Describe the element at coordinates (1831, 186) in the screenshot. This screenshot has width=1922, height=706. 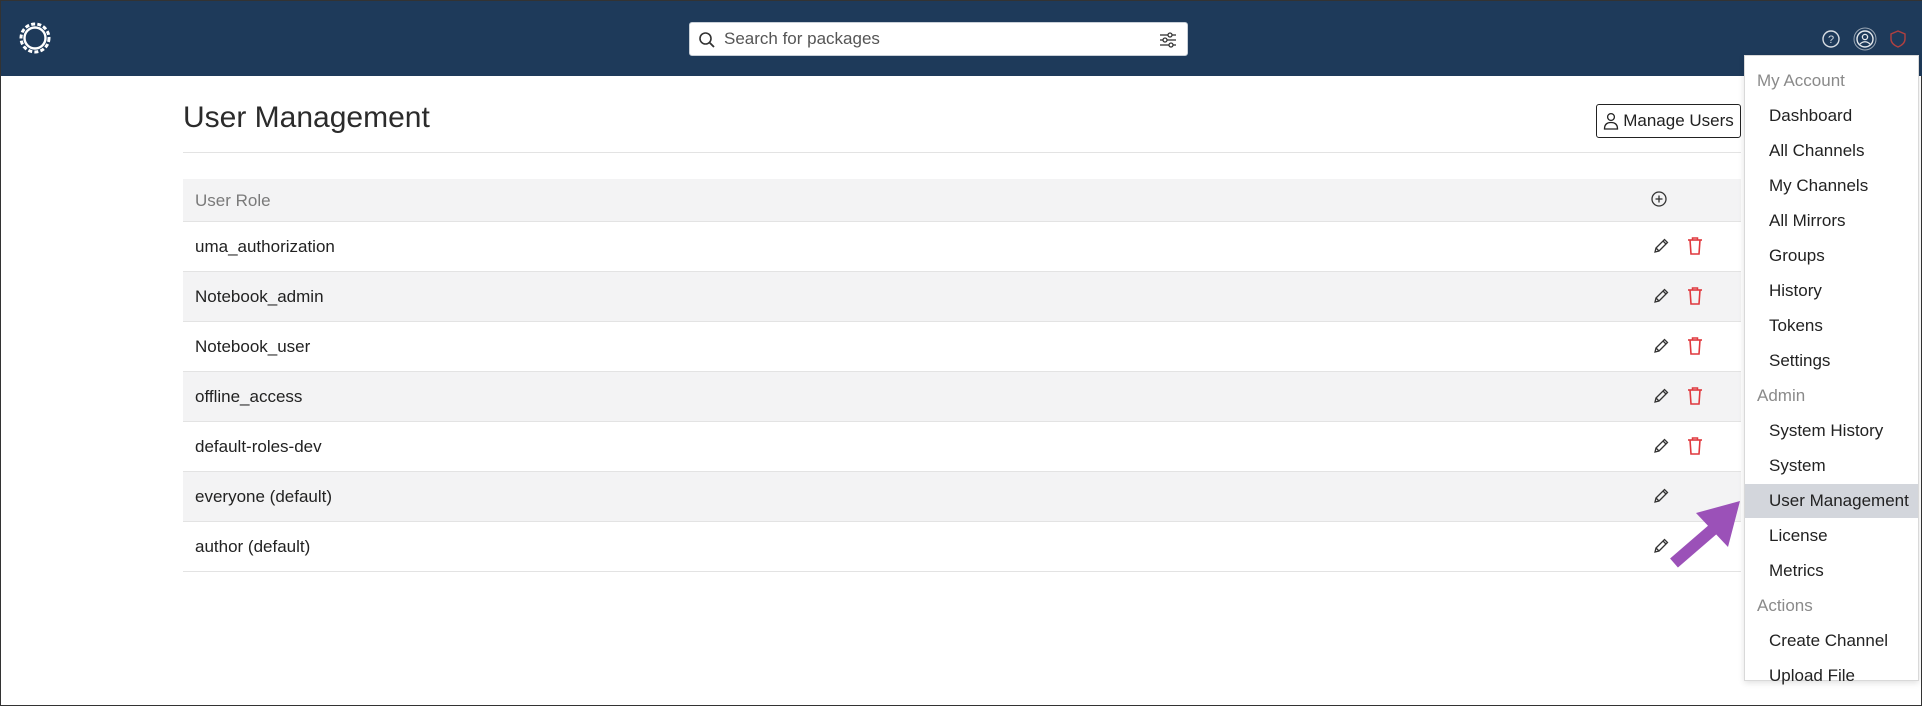
I see `menu-item-my-channels: My Channels` at that location.